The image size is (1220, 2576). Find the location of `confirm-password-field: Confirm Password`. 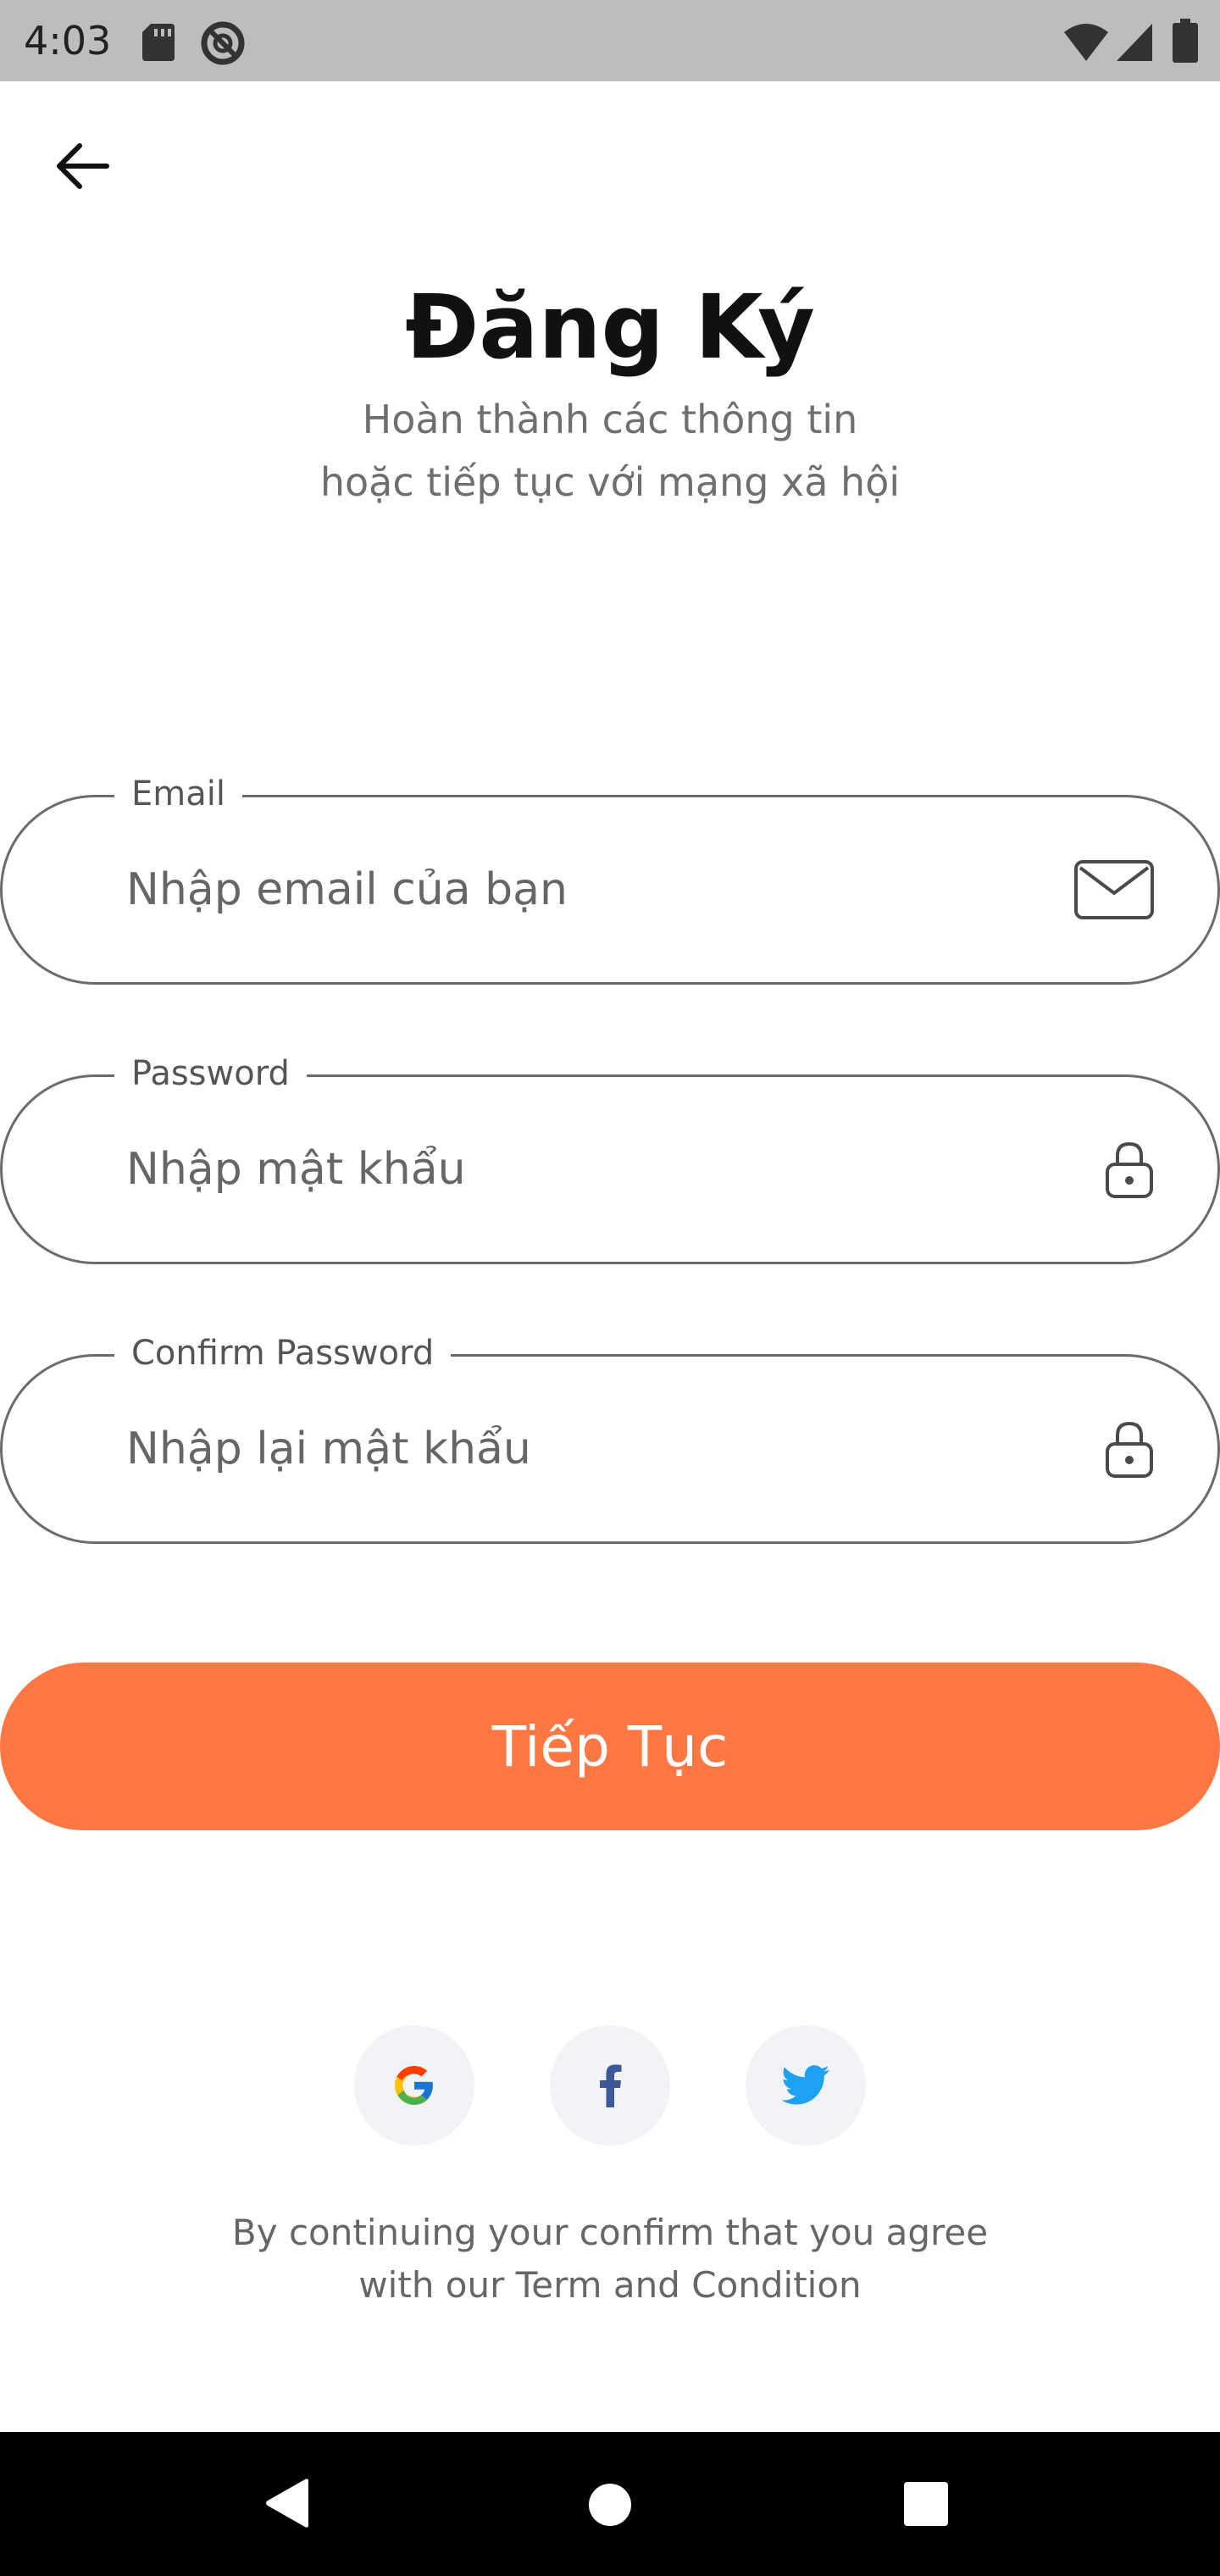

confirm-password-field: Confirm Password is located at coordinates (610, 1437).